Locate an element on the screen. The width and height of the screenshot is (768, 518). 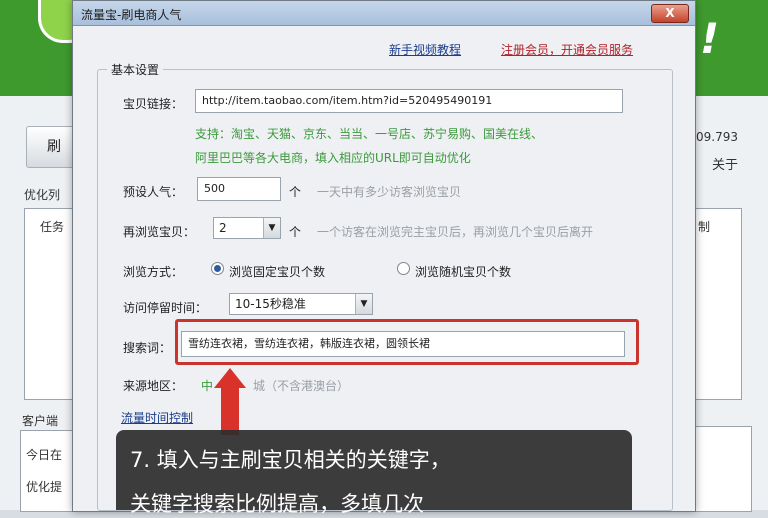
extra-browse-value: 2 is located at coordinates (223, 228).